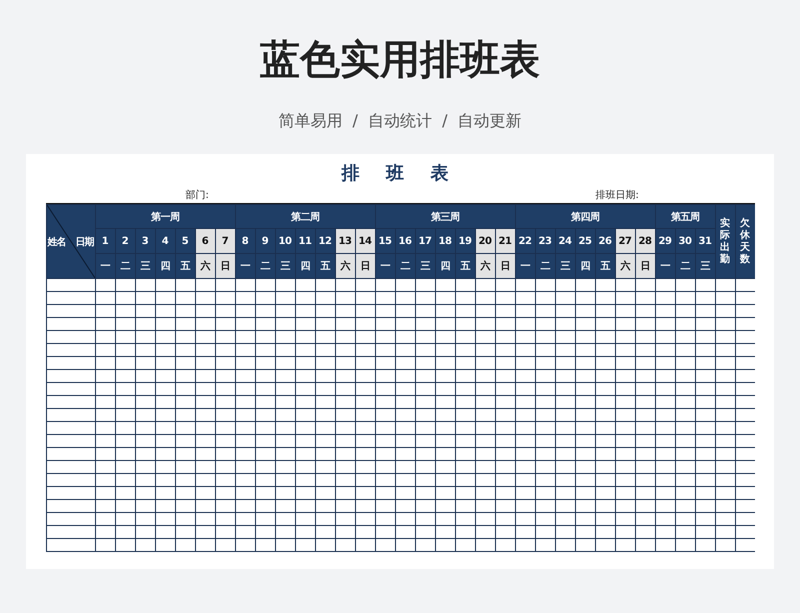 Image resolution: width=800 pixels, height=613 pixels. What do you see at coordinates (205, 241) in the screenshot?
I see `day-header-cell: 6` at bounding box center [205, 241].